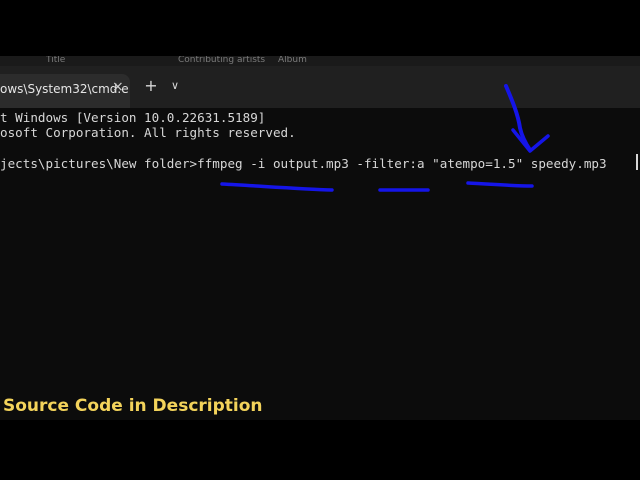 The image size is (640, 480). I want to click on annotation-arrow-shaft, so click(518, 118).